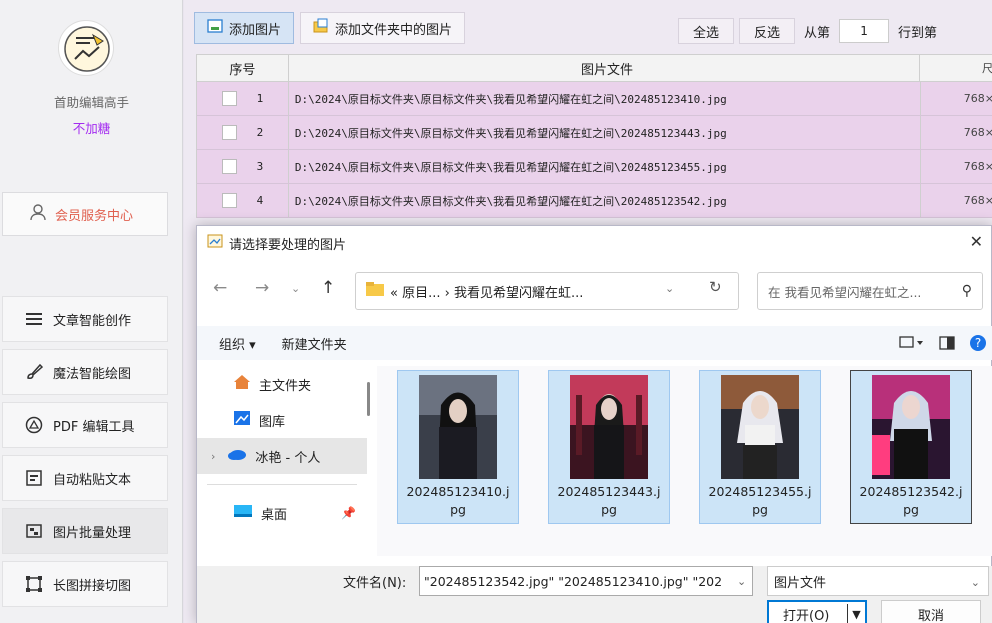 The image size is (992, 623). Describe the element at coordinates (715, 287) in the screenshot. I see `refresh-icon: ↻` at that location.